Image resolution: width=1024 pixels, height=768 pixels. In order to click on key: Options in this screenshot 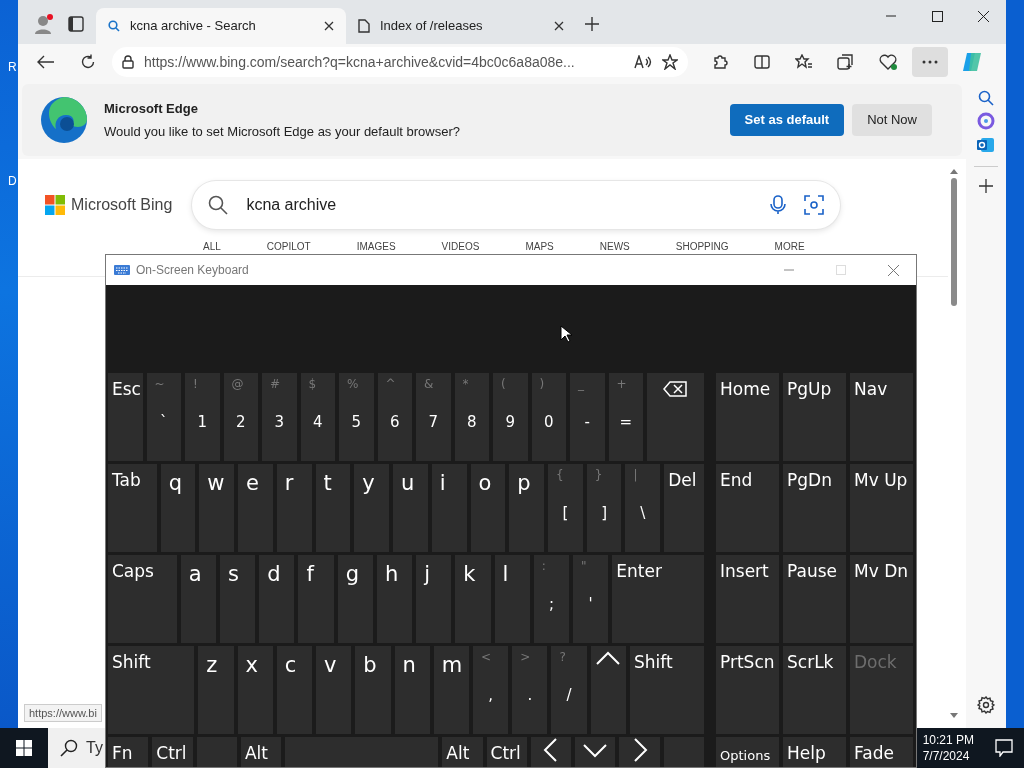, I will do `click(747, 752)`.